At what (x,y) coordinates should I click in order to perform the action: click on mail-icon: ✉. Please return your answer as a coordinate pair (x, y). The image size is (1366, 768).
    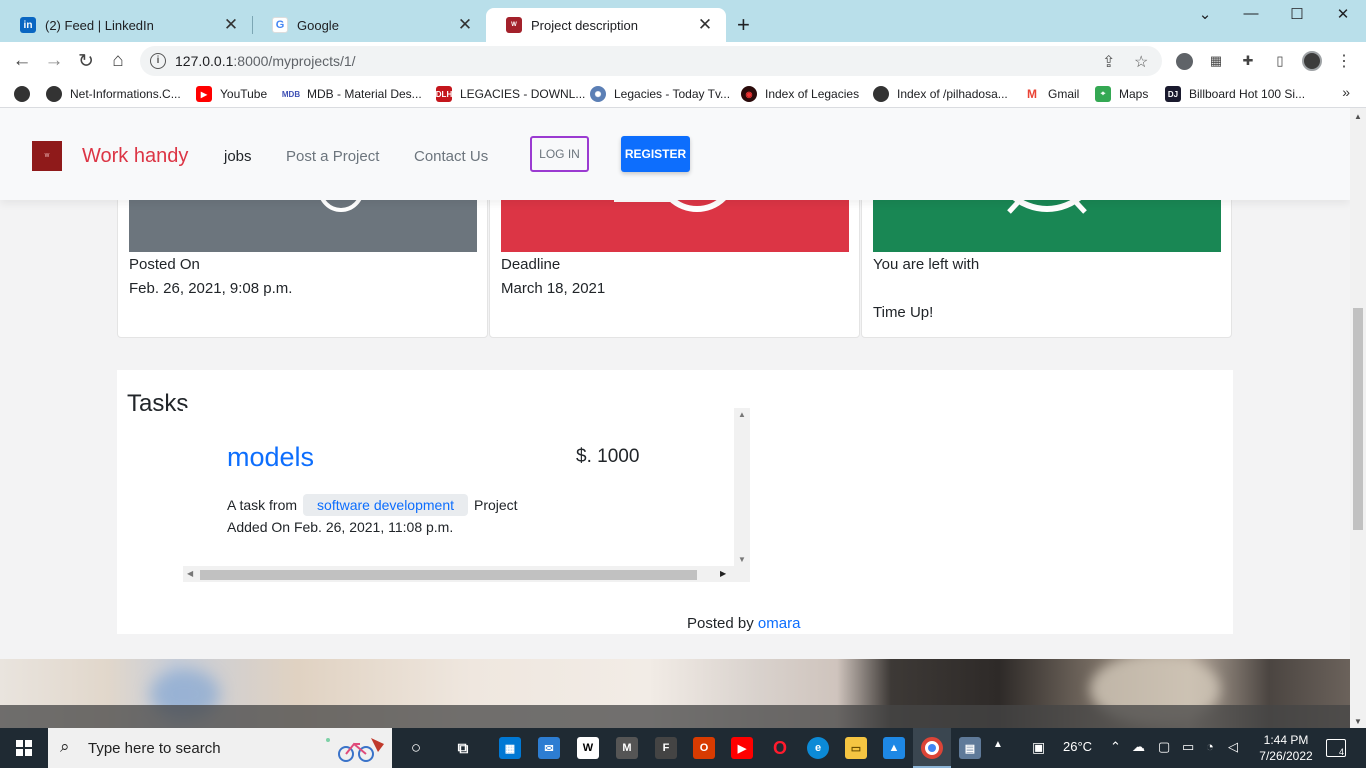
    Looking at the image, I should click on (549, 748).